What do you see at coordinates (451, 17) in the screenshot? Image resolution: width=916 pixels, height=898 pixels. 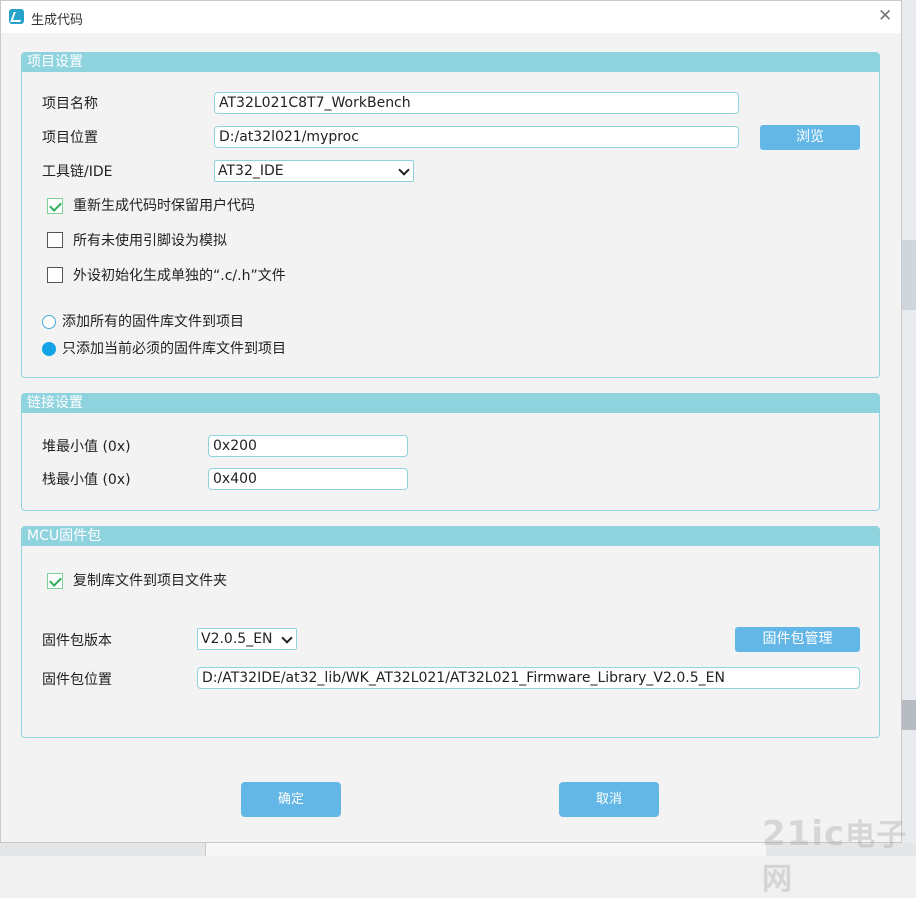 I see `title-bar: 生成代码 ✕` at bounding box center [451, 17].